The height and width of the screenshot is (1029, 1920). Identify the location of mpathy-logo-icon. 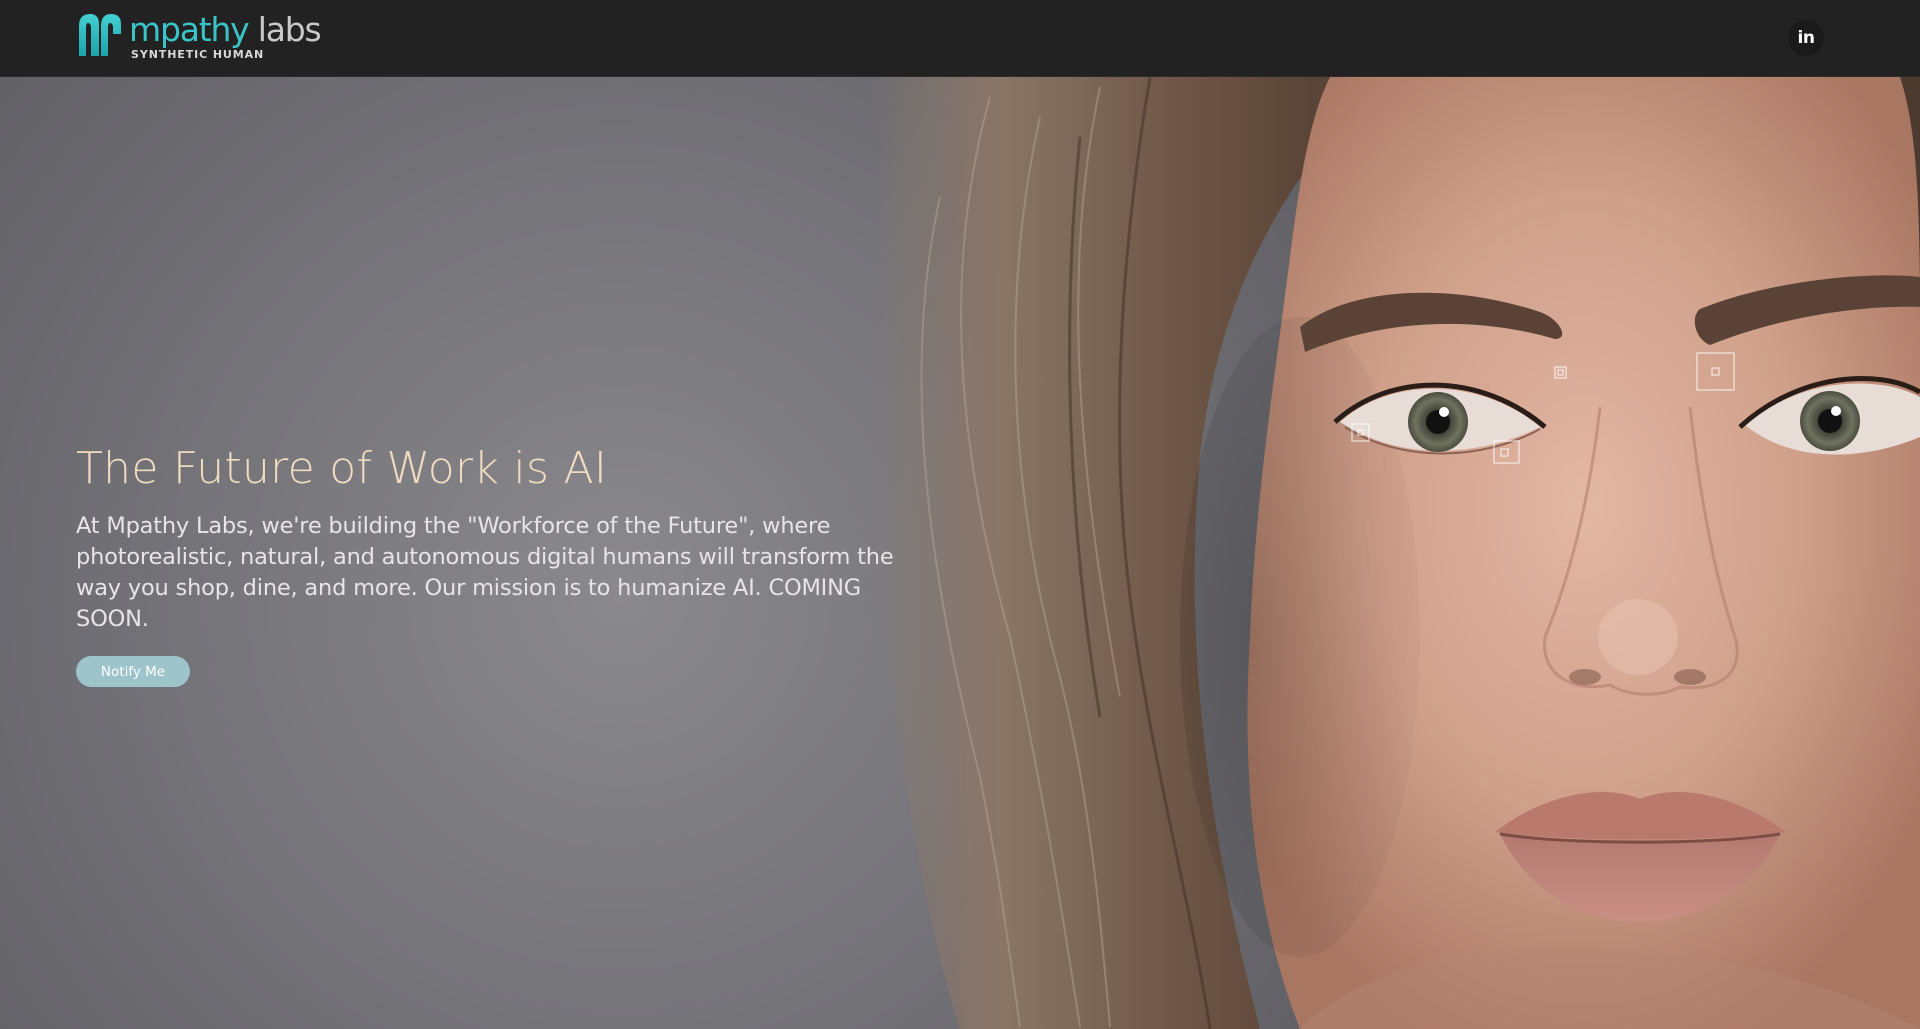
(100, 35).